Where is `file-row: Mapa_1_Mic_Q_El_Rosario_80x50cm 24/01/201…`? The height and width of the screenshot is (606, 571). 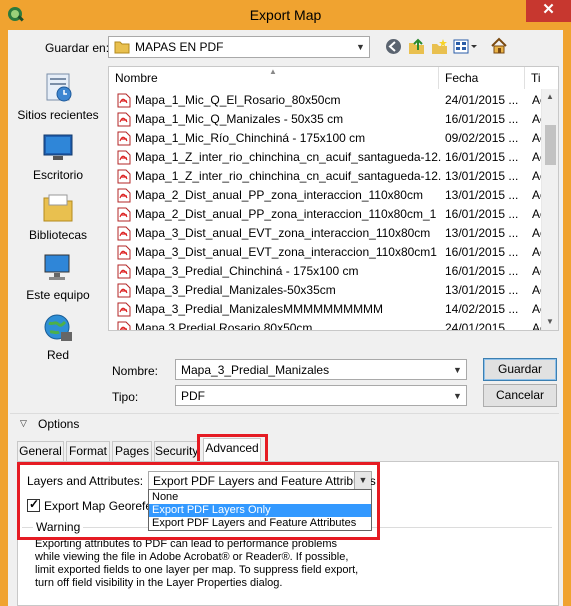 file-row: Mapa_1_Mic_Q_El_Rosario_80x50cm 24/01/201… is located at coordinates (326, 100).